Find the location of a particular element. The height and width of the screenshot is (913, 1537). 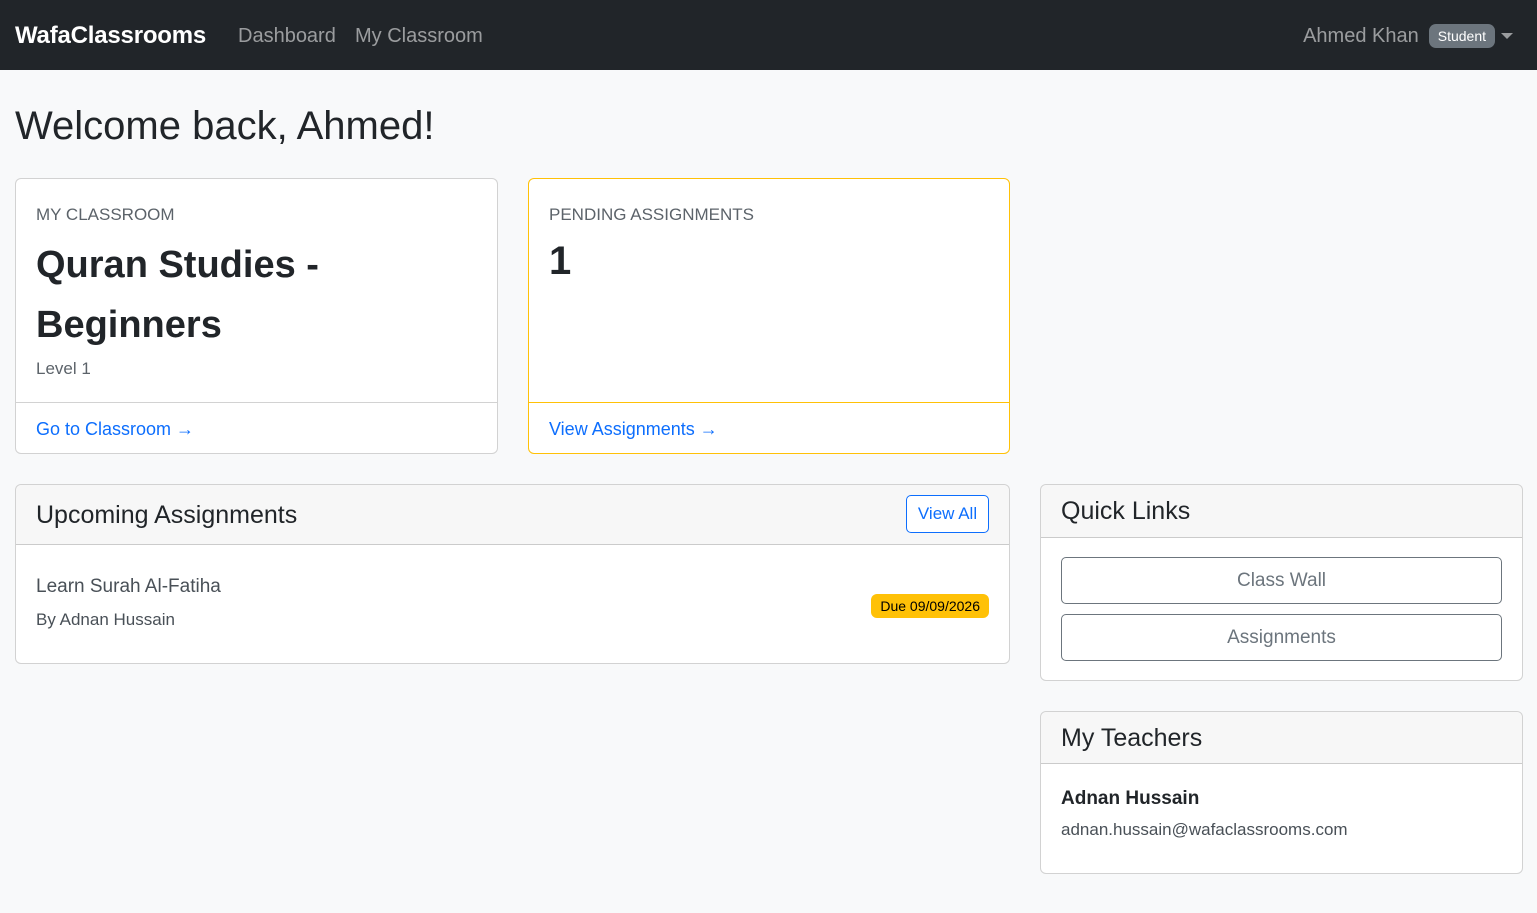

page-title: Welcome back, Ahmed! is located at coordinates (225, 126).